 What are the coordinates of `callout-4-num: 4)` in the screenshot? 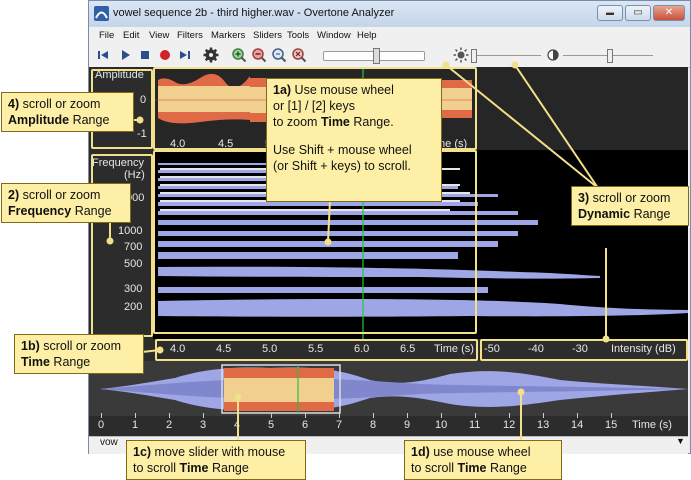 It's located at (14, 104).